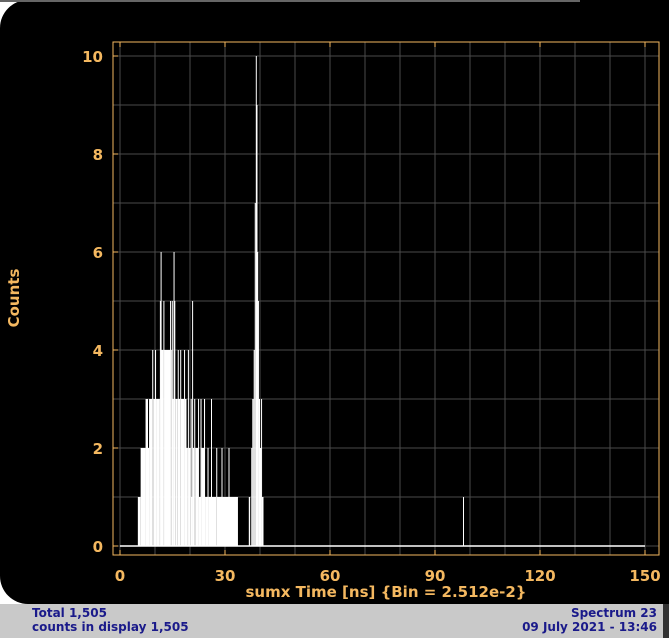  What do you see at coordinates (613, 613) in the screenshot?
I see `spectrum-name: Spectrum 23` at bounding box center [613, 613].